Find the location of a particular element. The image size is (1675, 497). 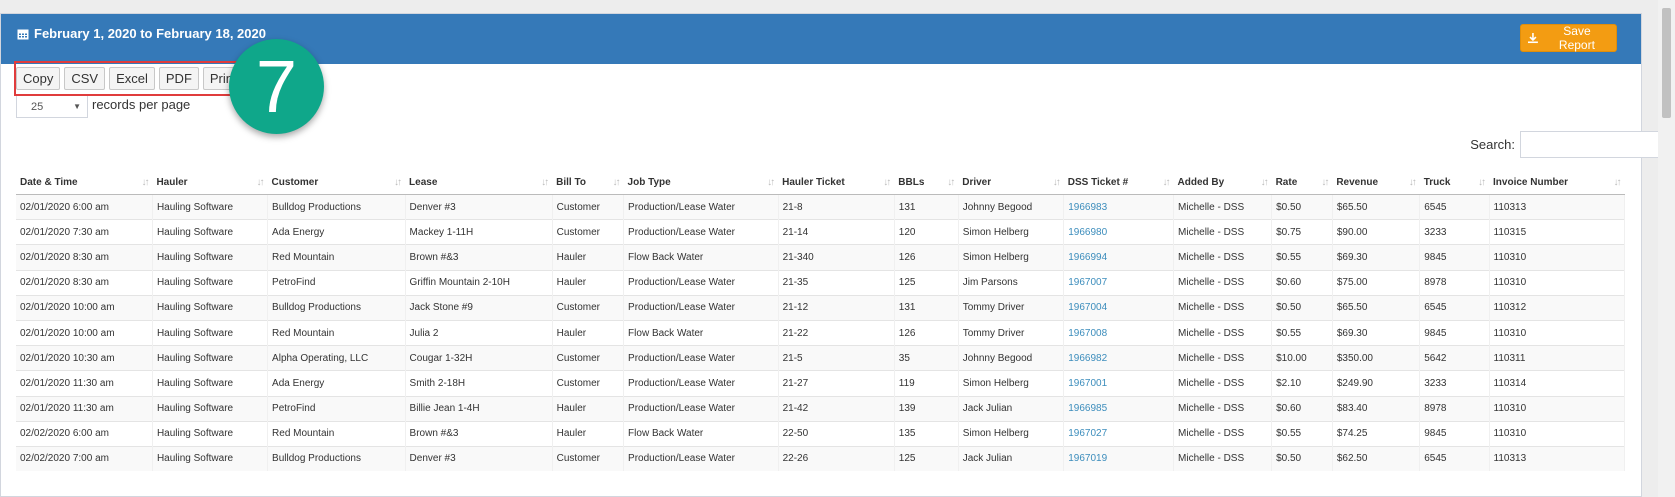

table-cell: $62.50 is located at coordinates (1376, 458).